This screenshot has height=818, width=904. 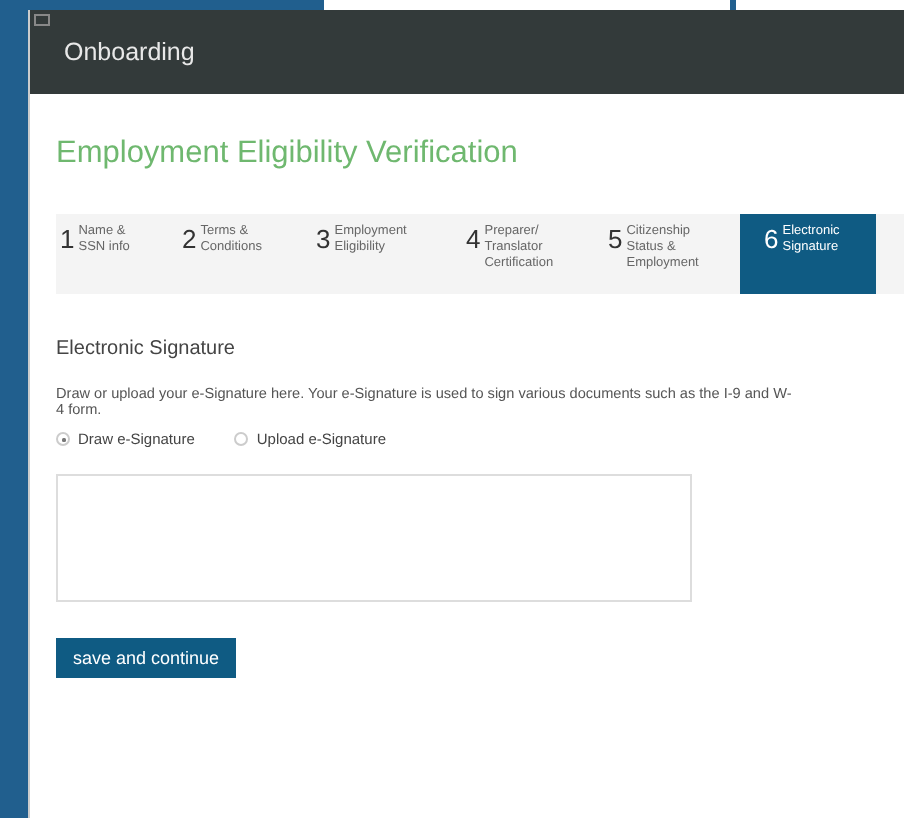 I want to click on step-number: 1, so click(x=67, y=239).